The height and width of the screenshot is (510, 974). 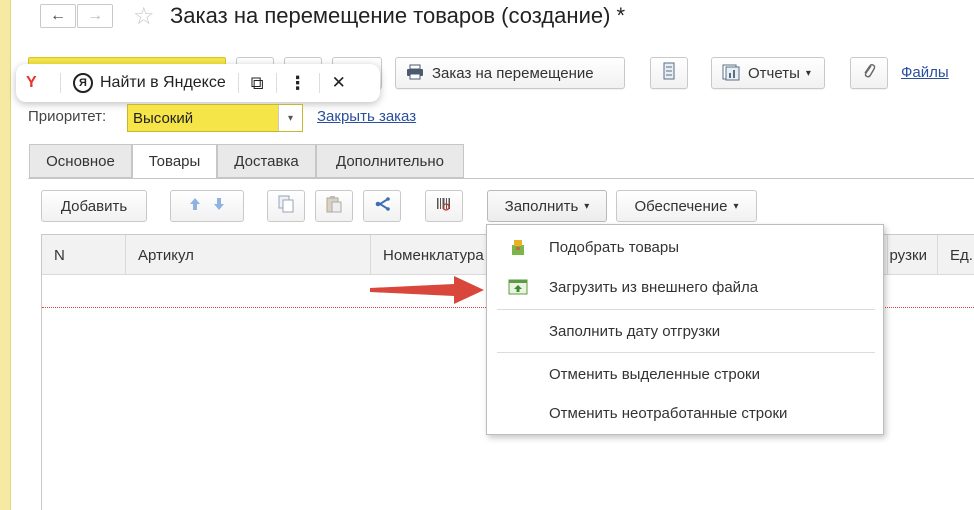 I want to click on supply-button: Обеспечение ▾, so click(x=686, y=206).